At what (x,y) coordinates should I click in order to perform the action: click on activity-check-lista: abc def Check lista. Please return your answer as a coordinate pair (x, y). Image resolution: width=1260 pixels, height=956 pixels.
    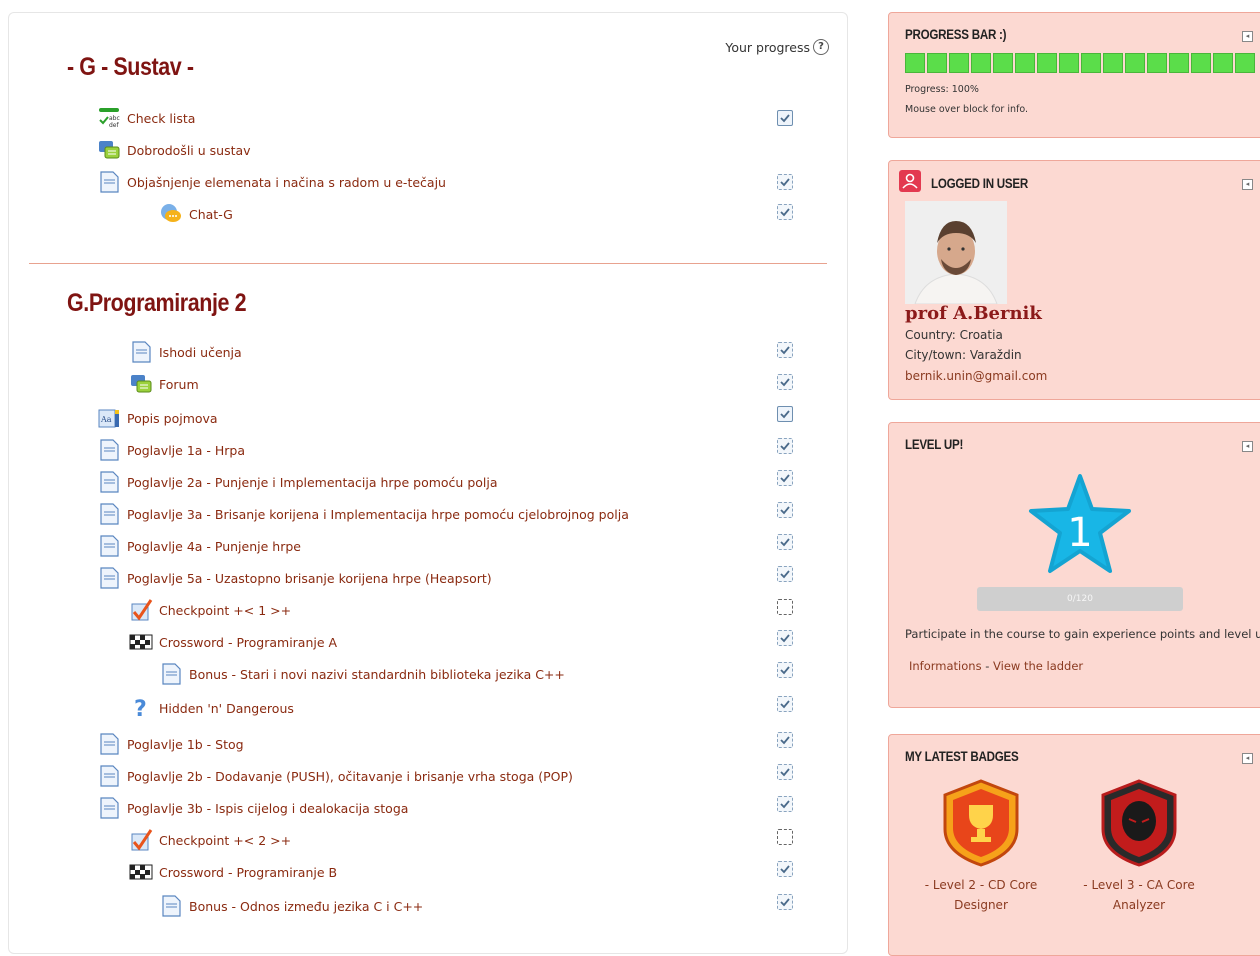
    Looking at the image, I should click on (146, 118).